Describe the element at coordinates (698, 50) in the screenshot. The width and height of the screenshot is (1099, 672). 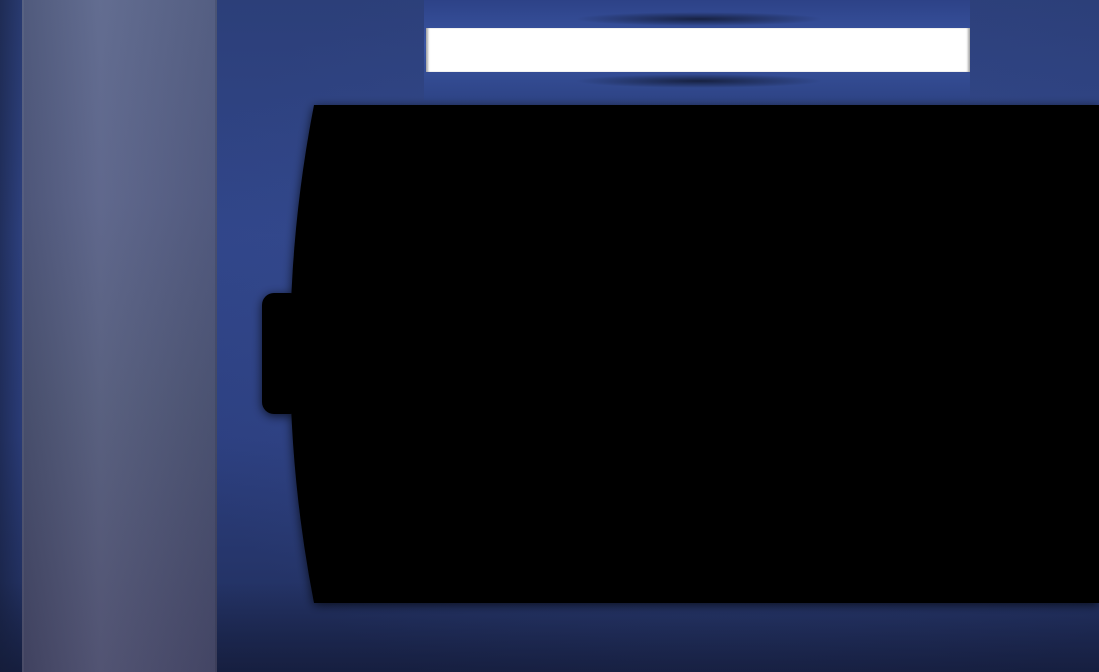
I see `search-input` at that location.